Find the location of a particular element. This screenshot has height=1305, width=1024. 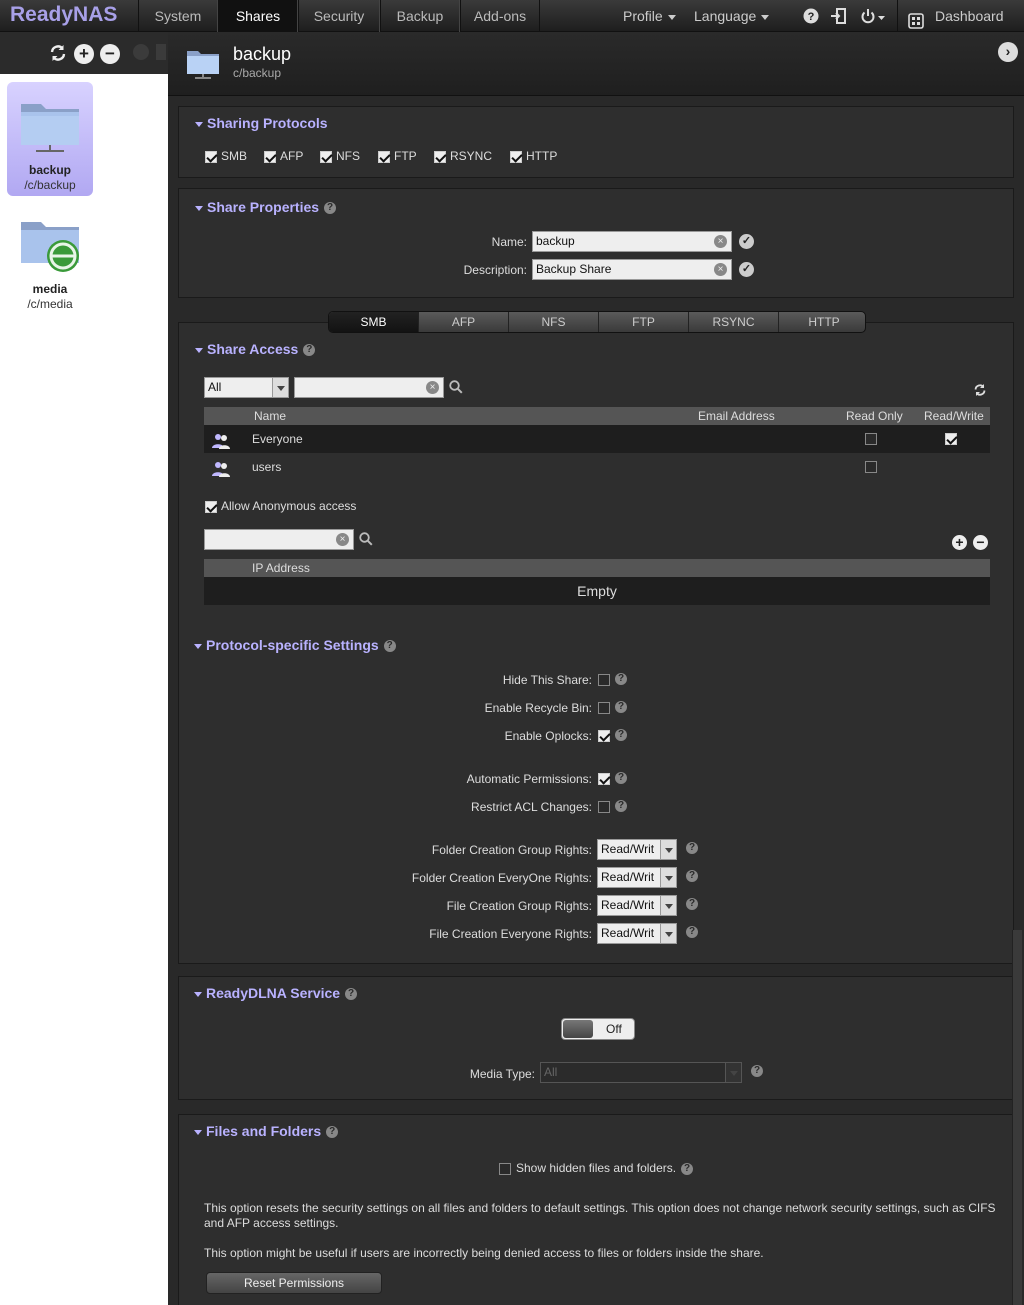

name-input: backup is located at coordinates (632, 241).